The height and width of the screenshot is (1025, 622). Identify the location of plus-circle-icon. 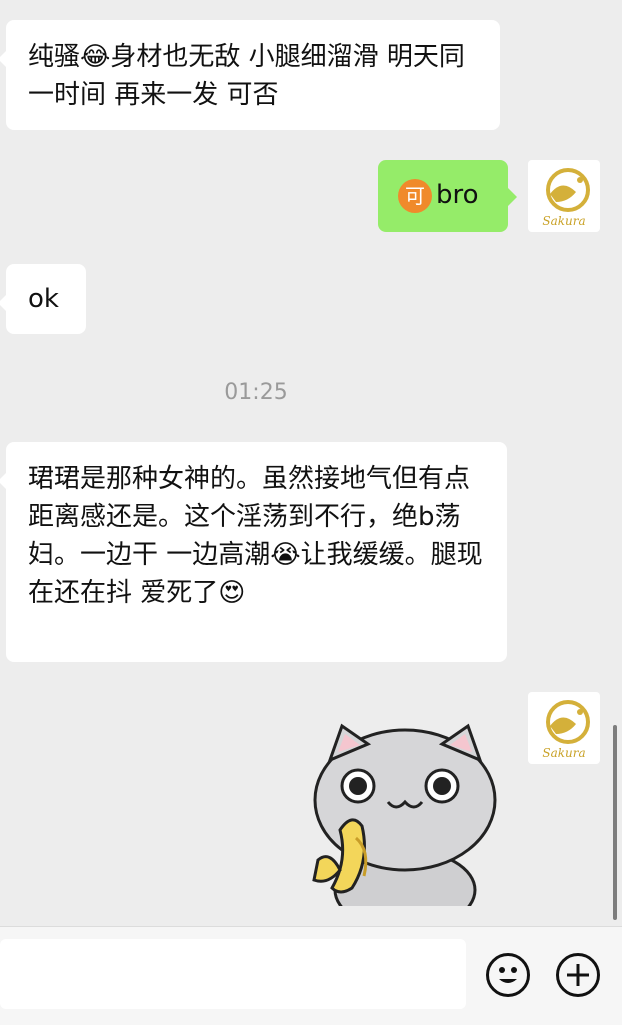
(578, 975).